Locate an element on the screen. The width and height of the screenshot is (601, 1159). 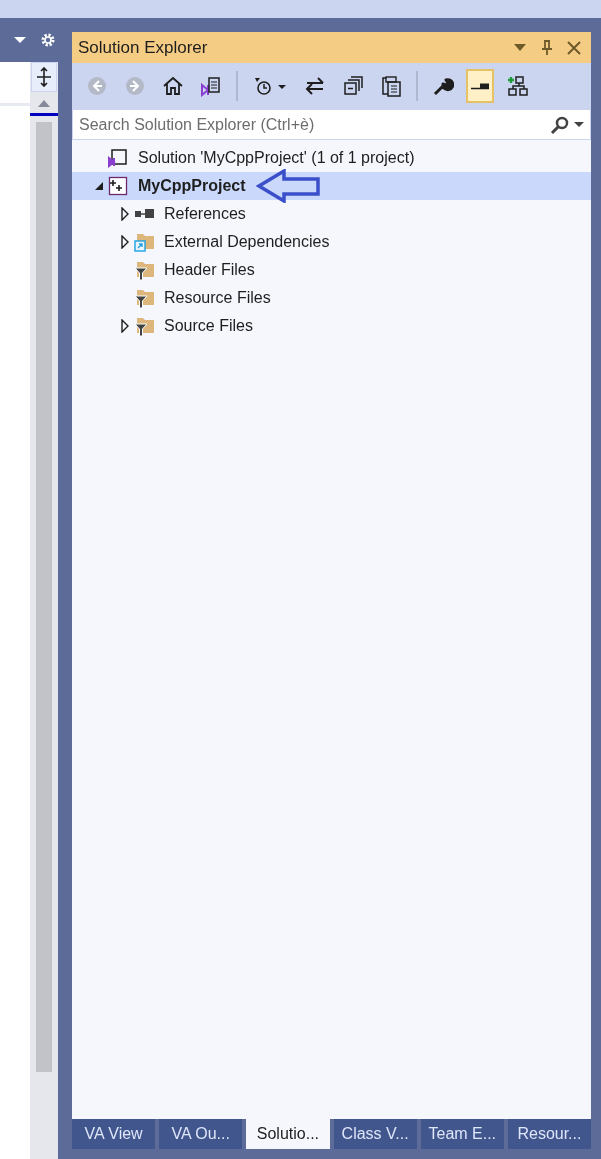
search-box: Search Solution Explorer (Ctrl+è) is located at coordinates (331, 124).